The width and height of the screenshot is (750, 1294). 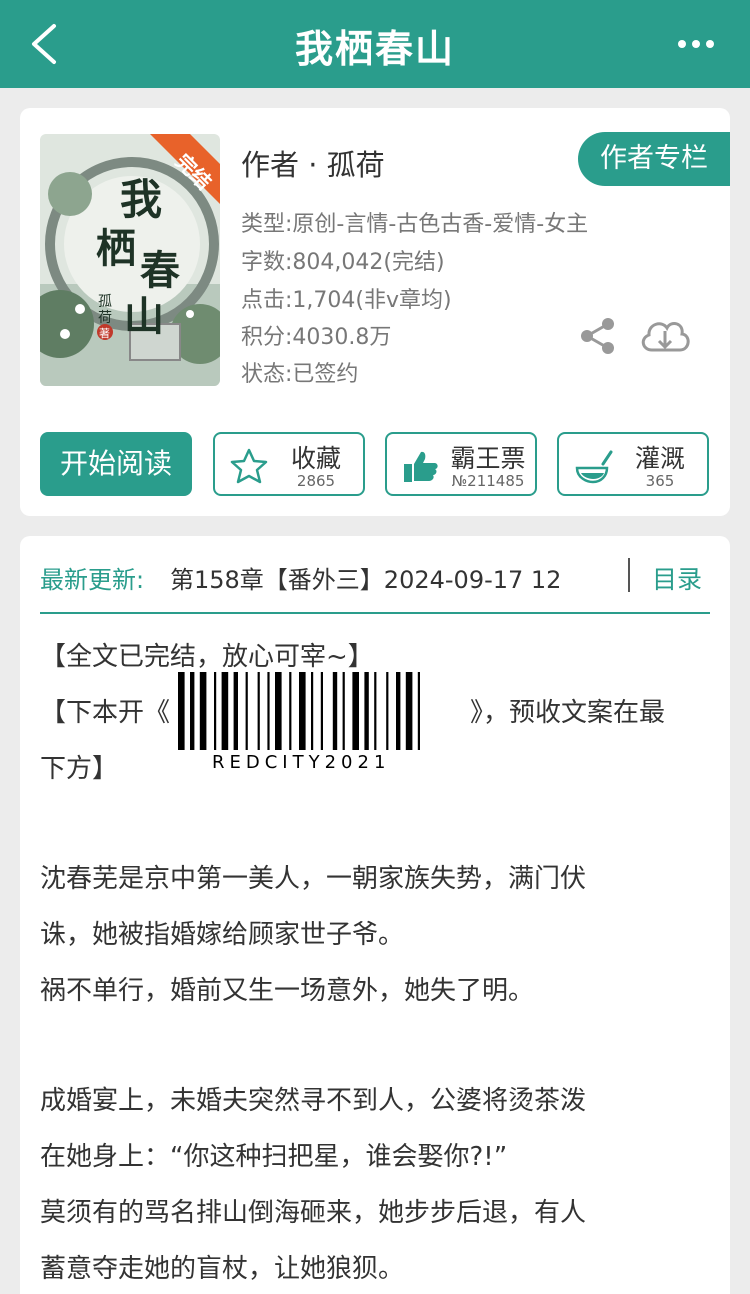 I want to click on intro-line: 诛，她被指婚嫁给顾家世子爷。, so click(x=222, y=935).